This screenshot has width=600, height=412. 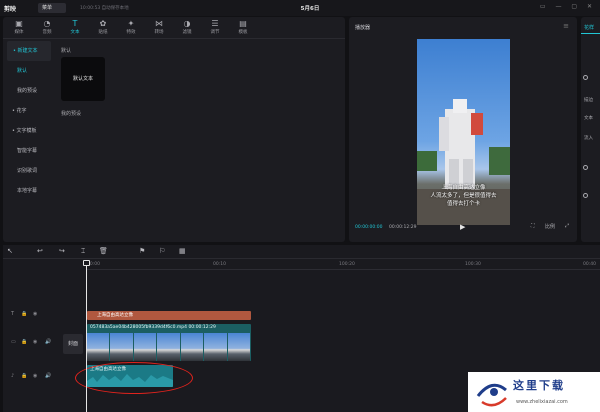 I want to click on section-default-label: 默认, so click(x=66, y=51).